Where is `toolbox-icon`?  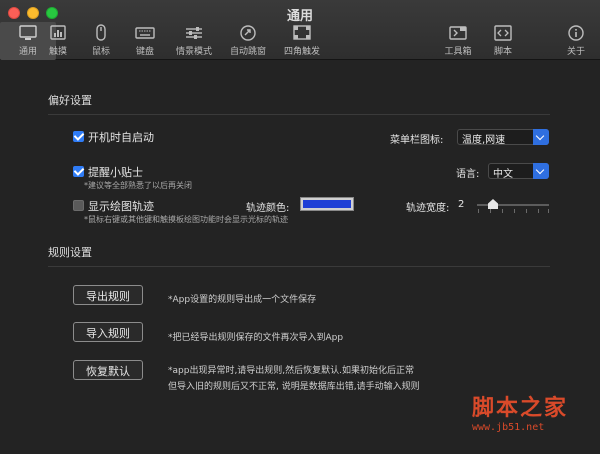 toolbox-icon is located at coordinates (458, 33).